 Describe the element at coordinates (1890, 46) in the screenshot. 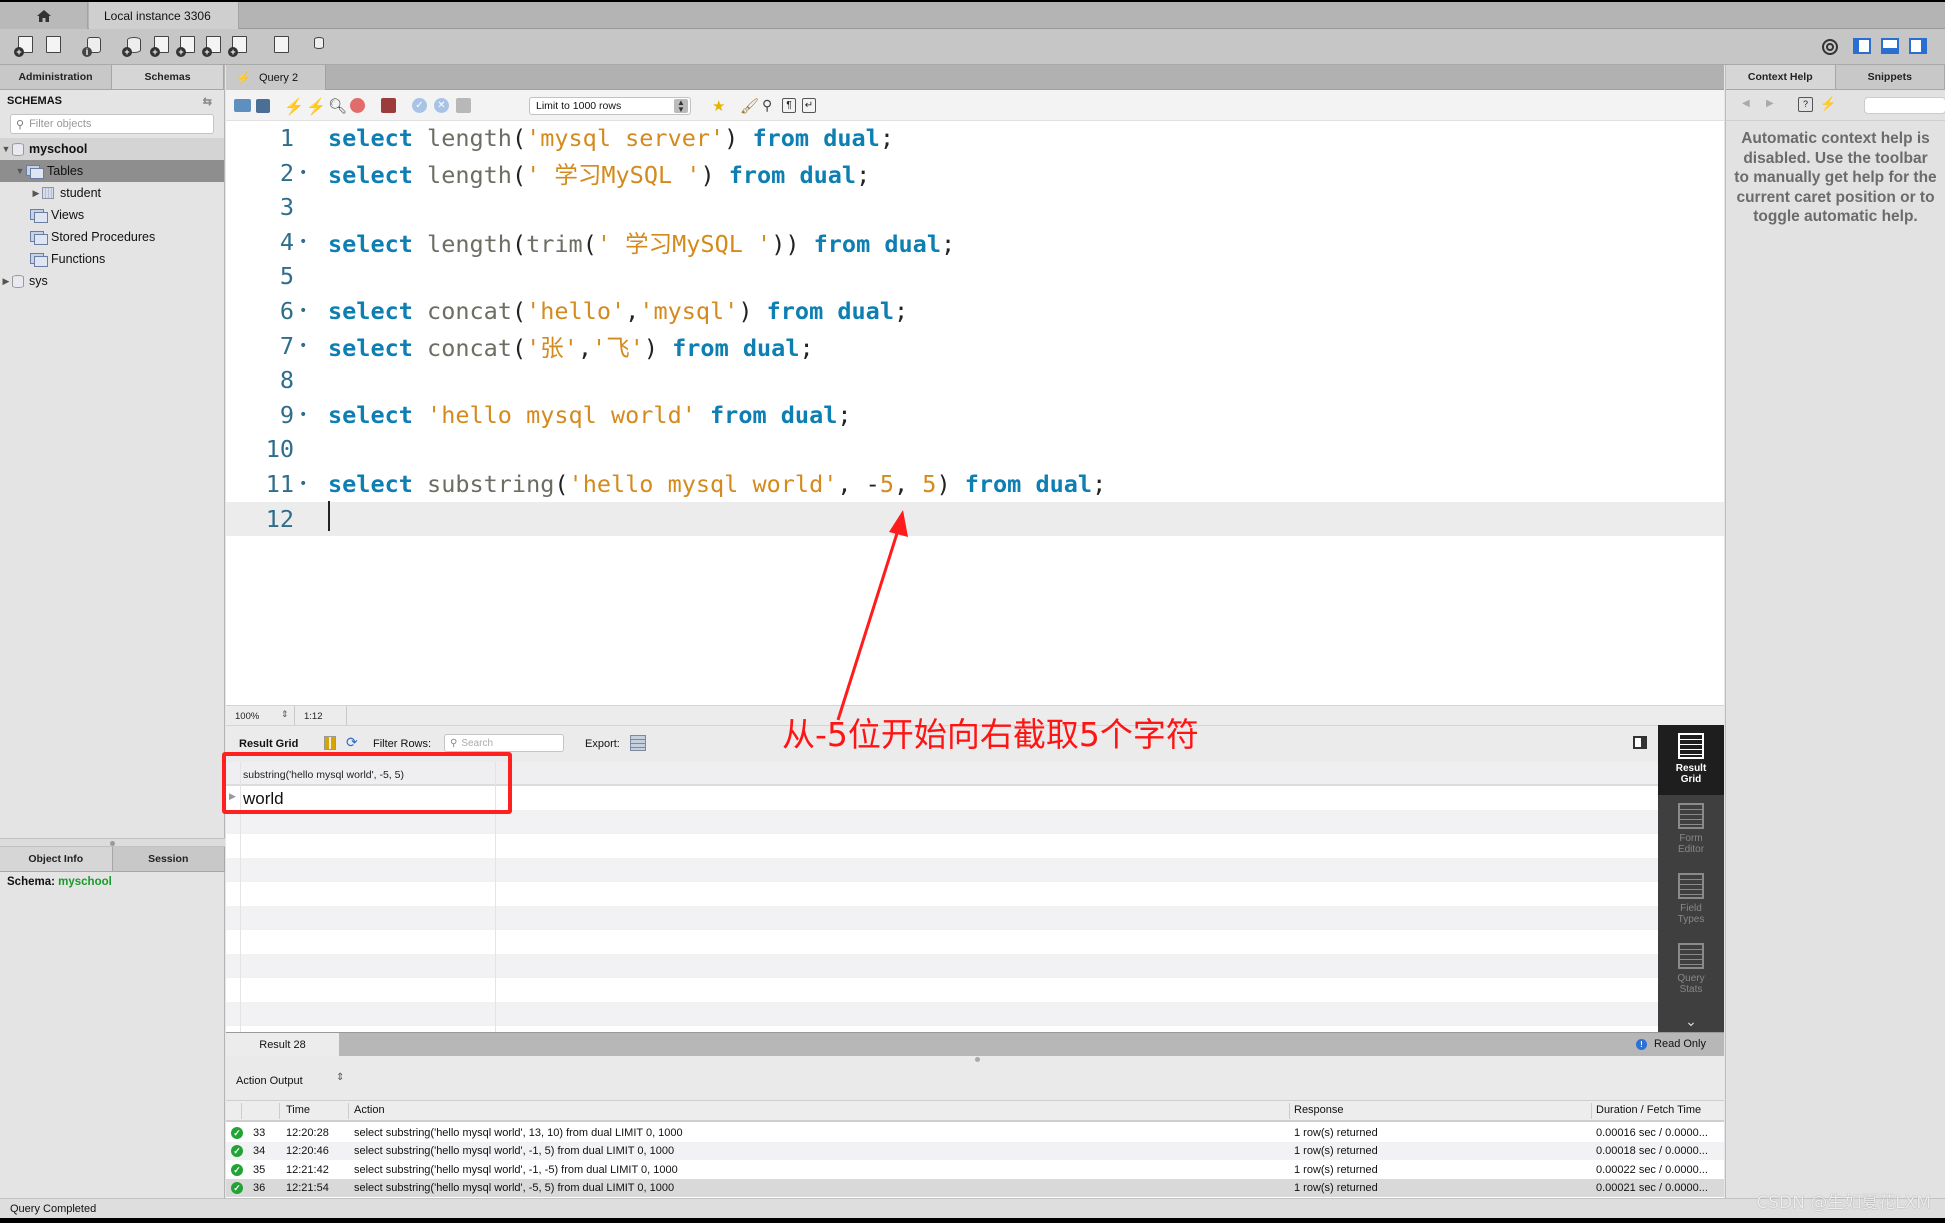

I see `toggle-output-icon` at that location.